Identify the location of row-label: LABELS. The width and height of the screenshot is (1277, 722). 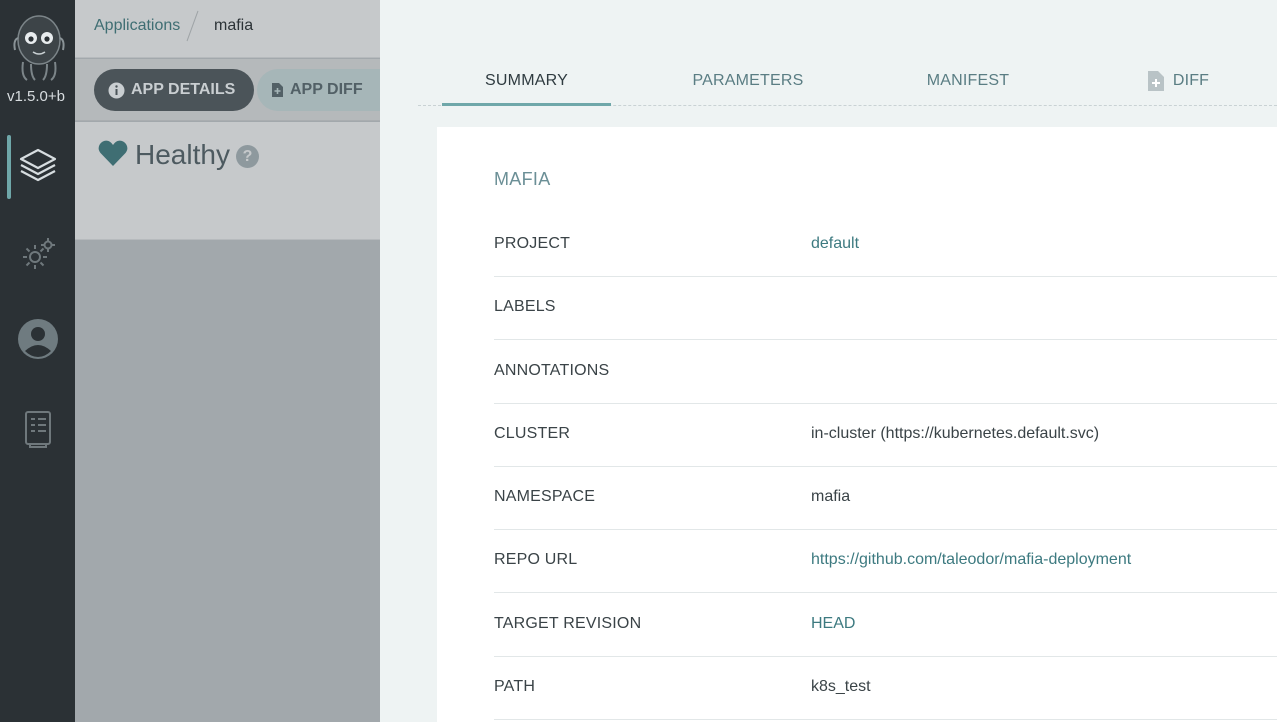
(525, 306).